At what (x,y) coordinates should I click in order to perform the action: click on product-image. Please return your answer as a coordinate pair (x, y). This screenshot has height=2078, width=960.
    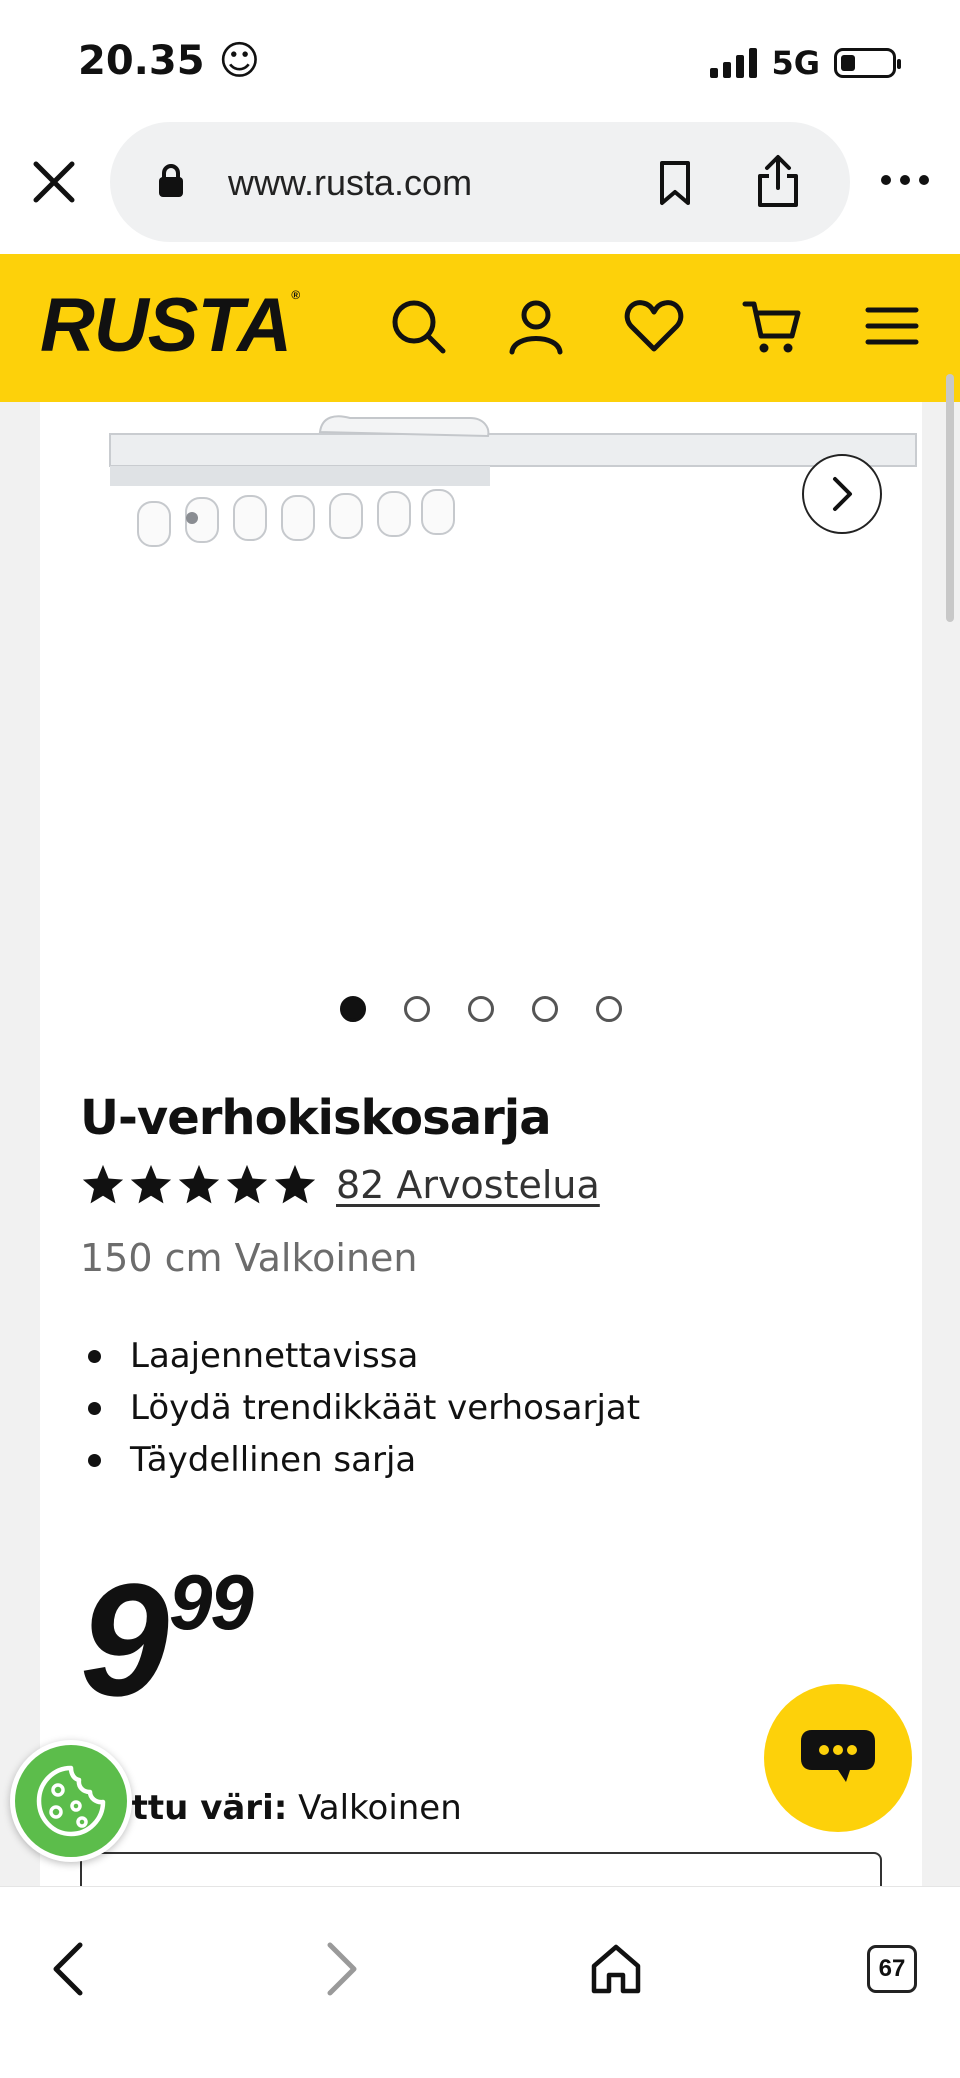
    Looking at the image, I should click on (510, 490).